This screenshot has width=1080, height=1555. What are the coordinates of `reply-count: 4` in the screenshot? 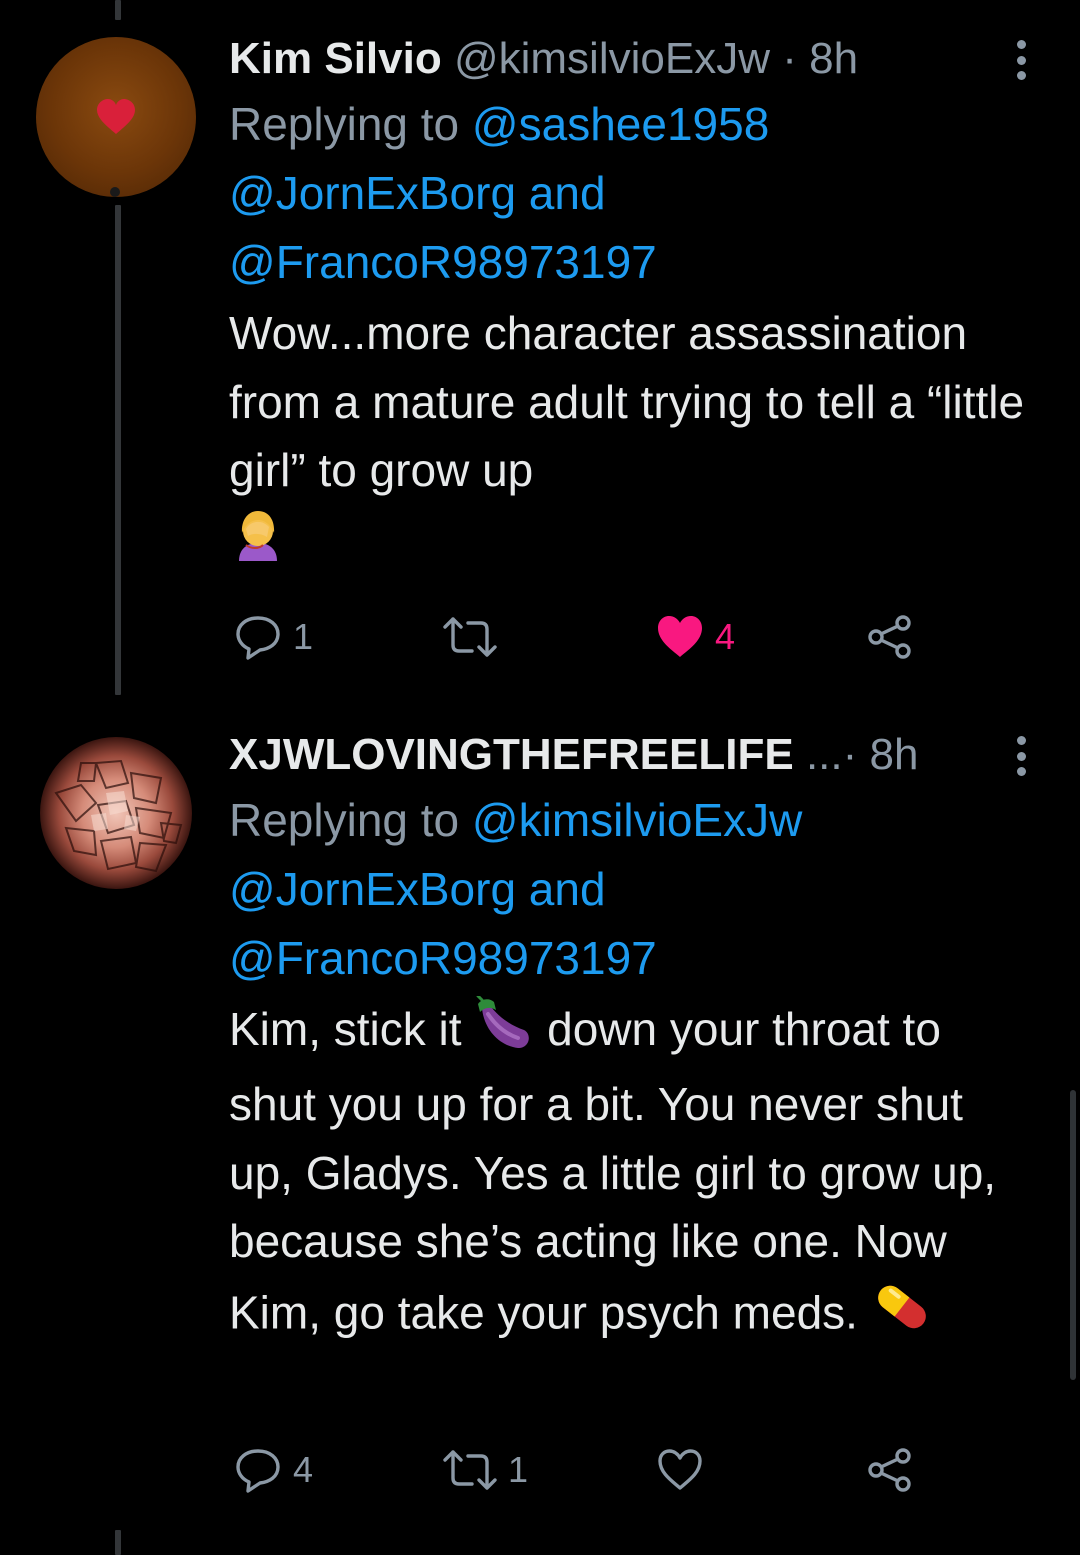 It's located at (303, 1469).